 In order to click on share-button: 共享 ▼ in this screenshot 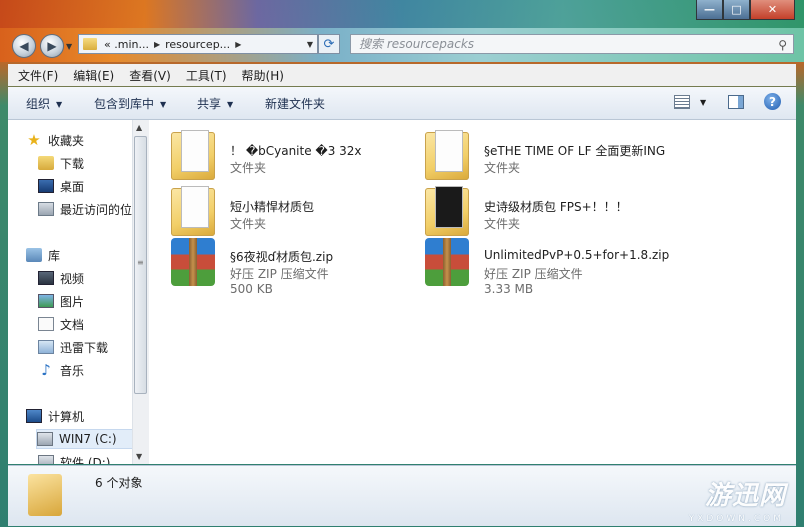, I will do `click(215, 103)`.